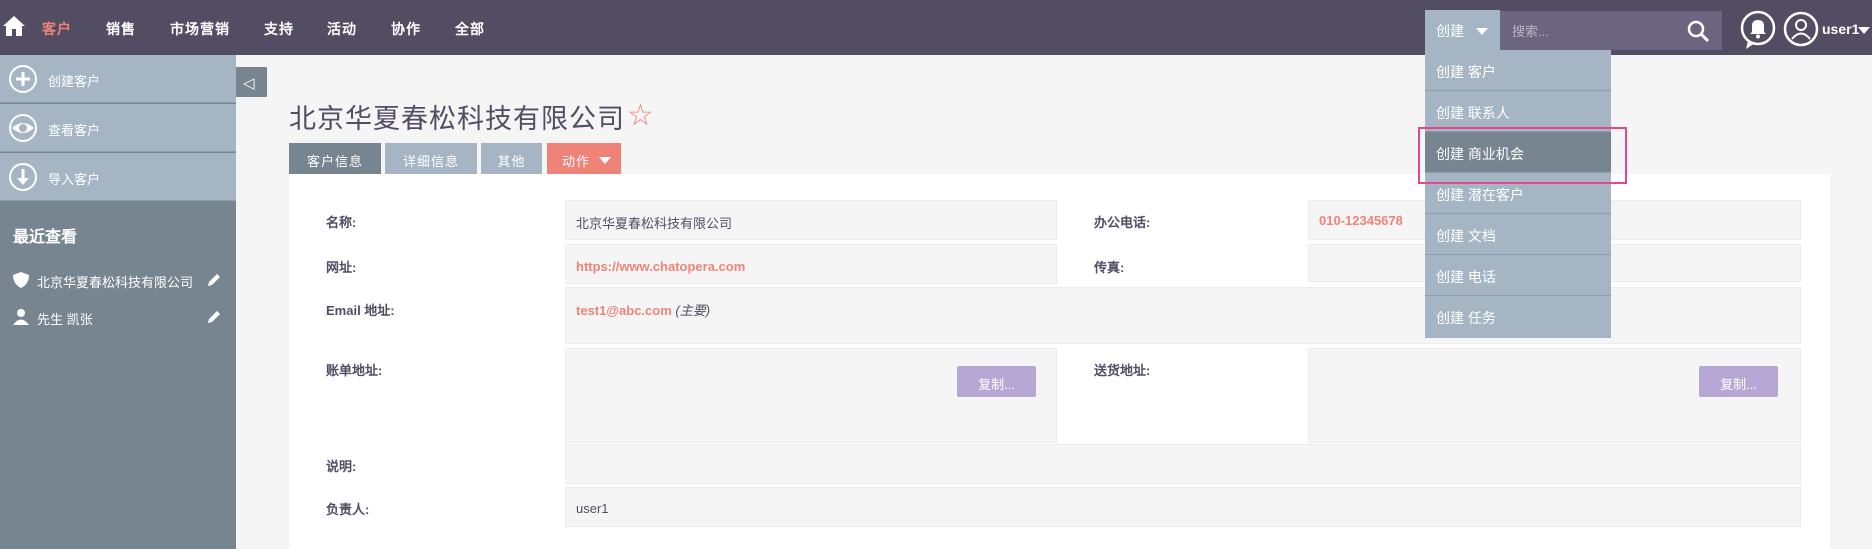 This screenshot has height=549, width=1872. Describe the element at coordinates (279, 29) in the screenshot. I see `nav-item-support: 支持` at that location.